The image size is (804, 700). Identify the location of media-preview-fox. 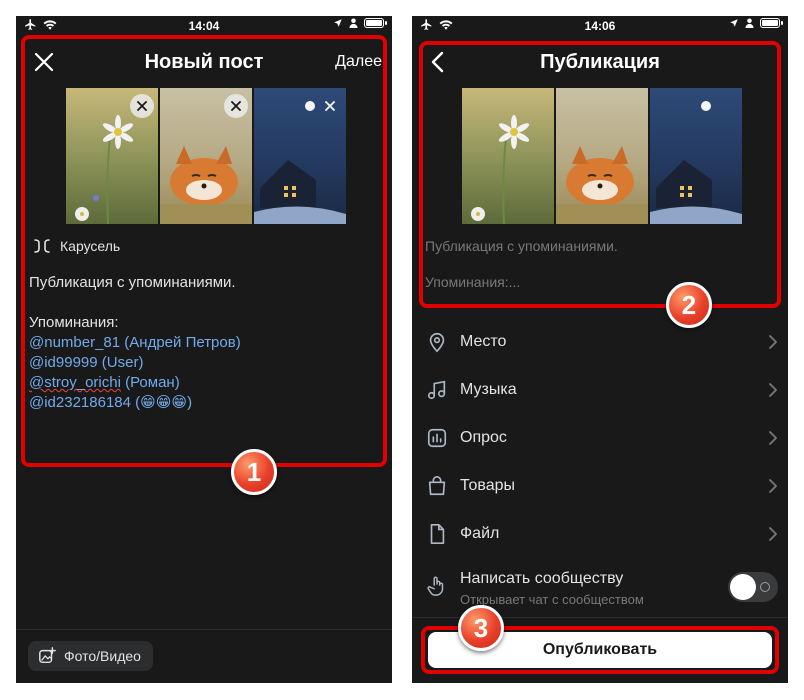
(602, 156).